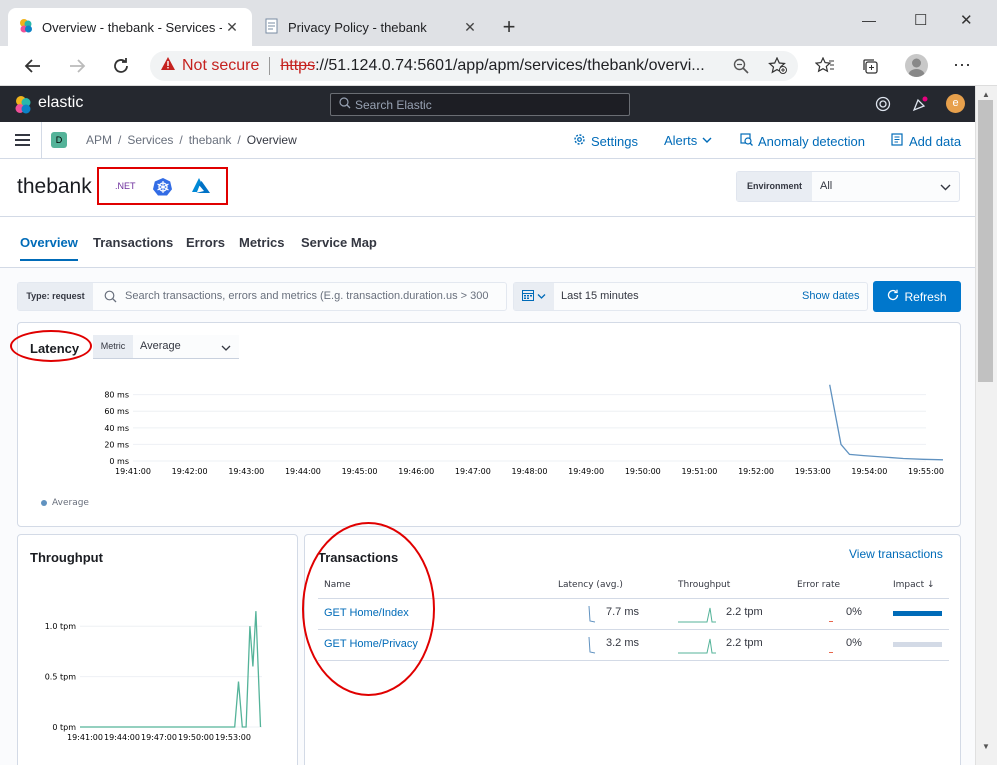 Image resolution: width=997 pixels, height=765 pixels. What do you see at coordinates (886, 422) in the screenshot?
I see `series-line` at bounding box center [886, 422].